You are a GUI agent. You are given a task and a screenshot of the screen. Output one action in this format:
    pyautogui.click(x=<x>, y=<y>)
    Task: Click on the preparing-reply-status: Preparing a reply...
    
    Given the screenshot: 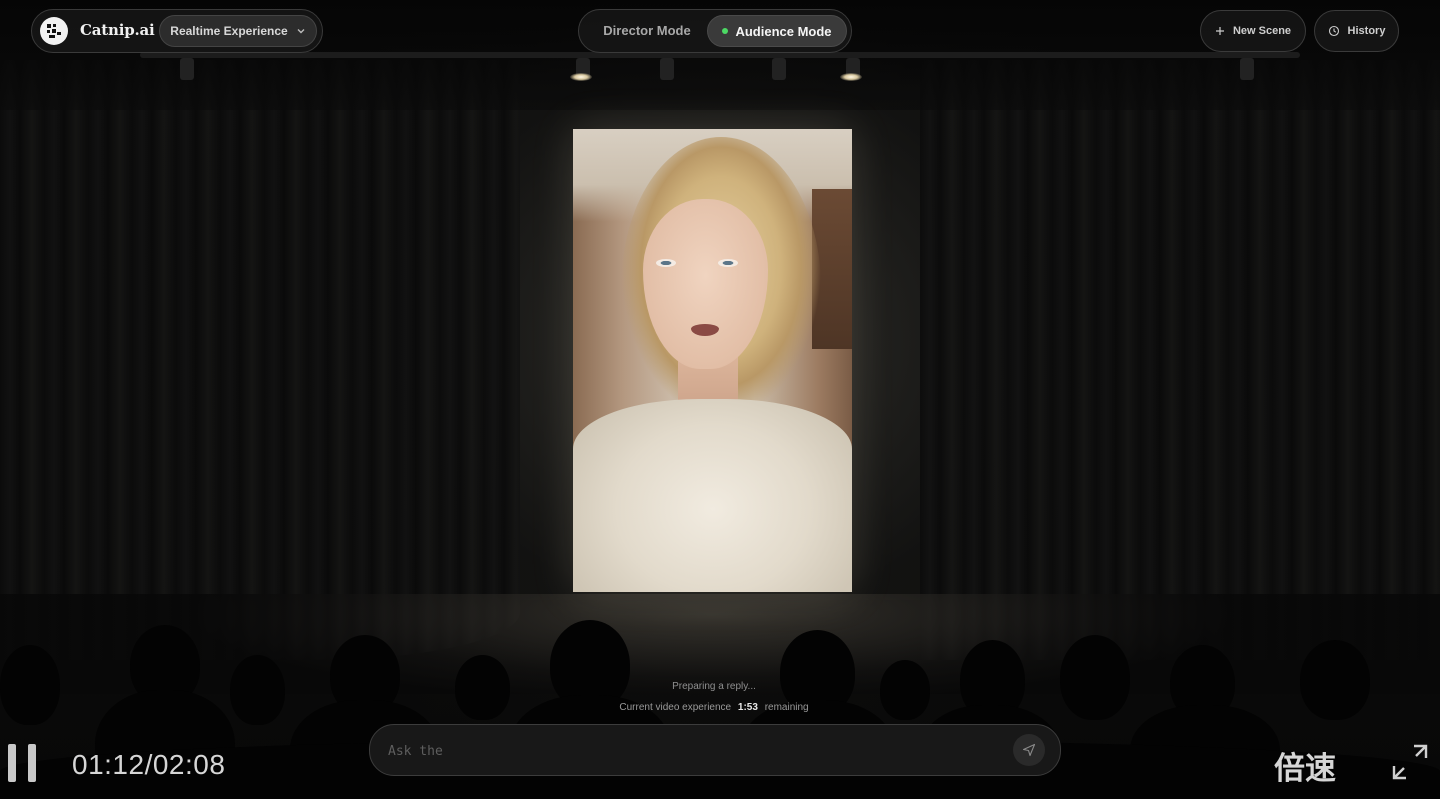 What is the action you would take?
    pyautogui.click(x=714, y=686)
    